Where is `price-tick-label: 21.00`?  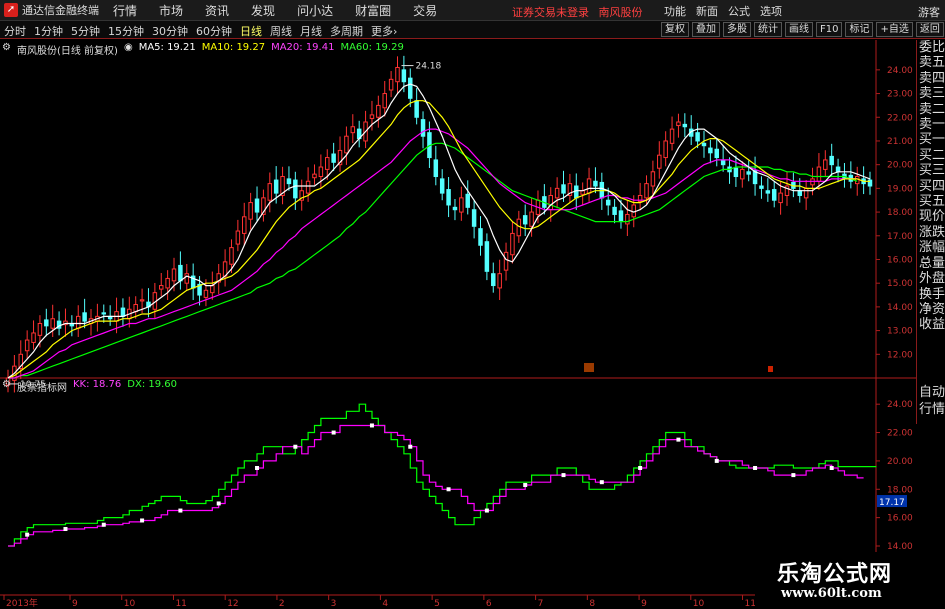 price-tick-label: 21.00 is located at coordinates (900, 142).